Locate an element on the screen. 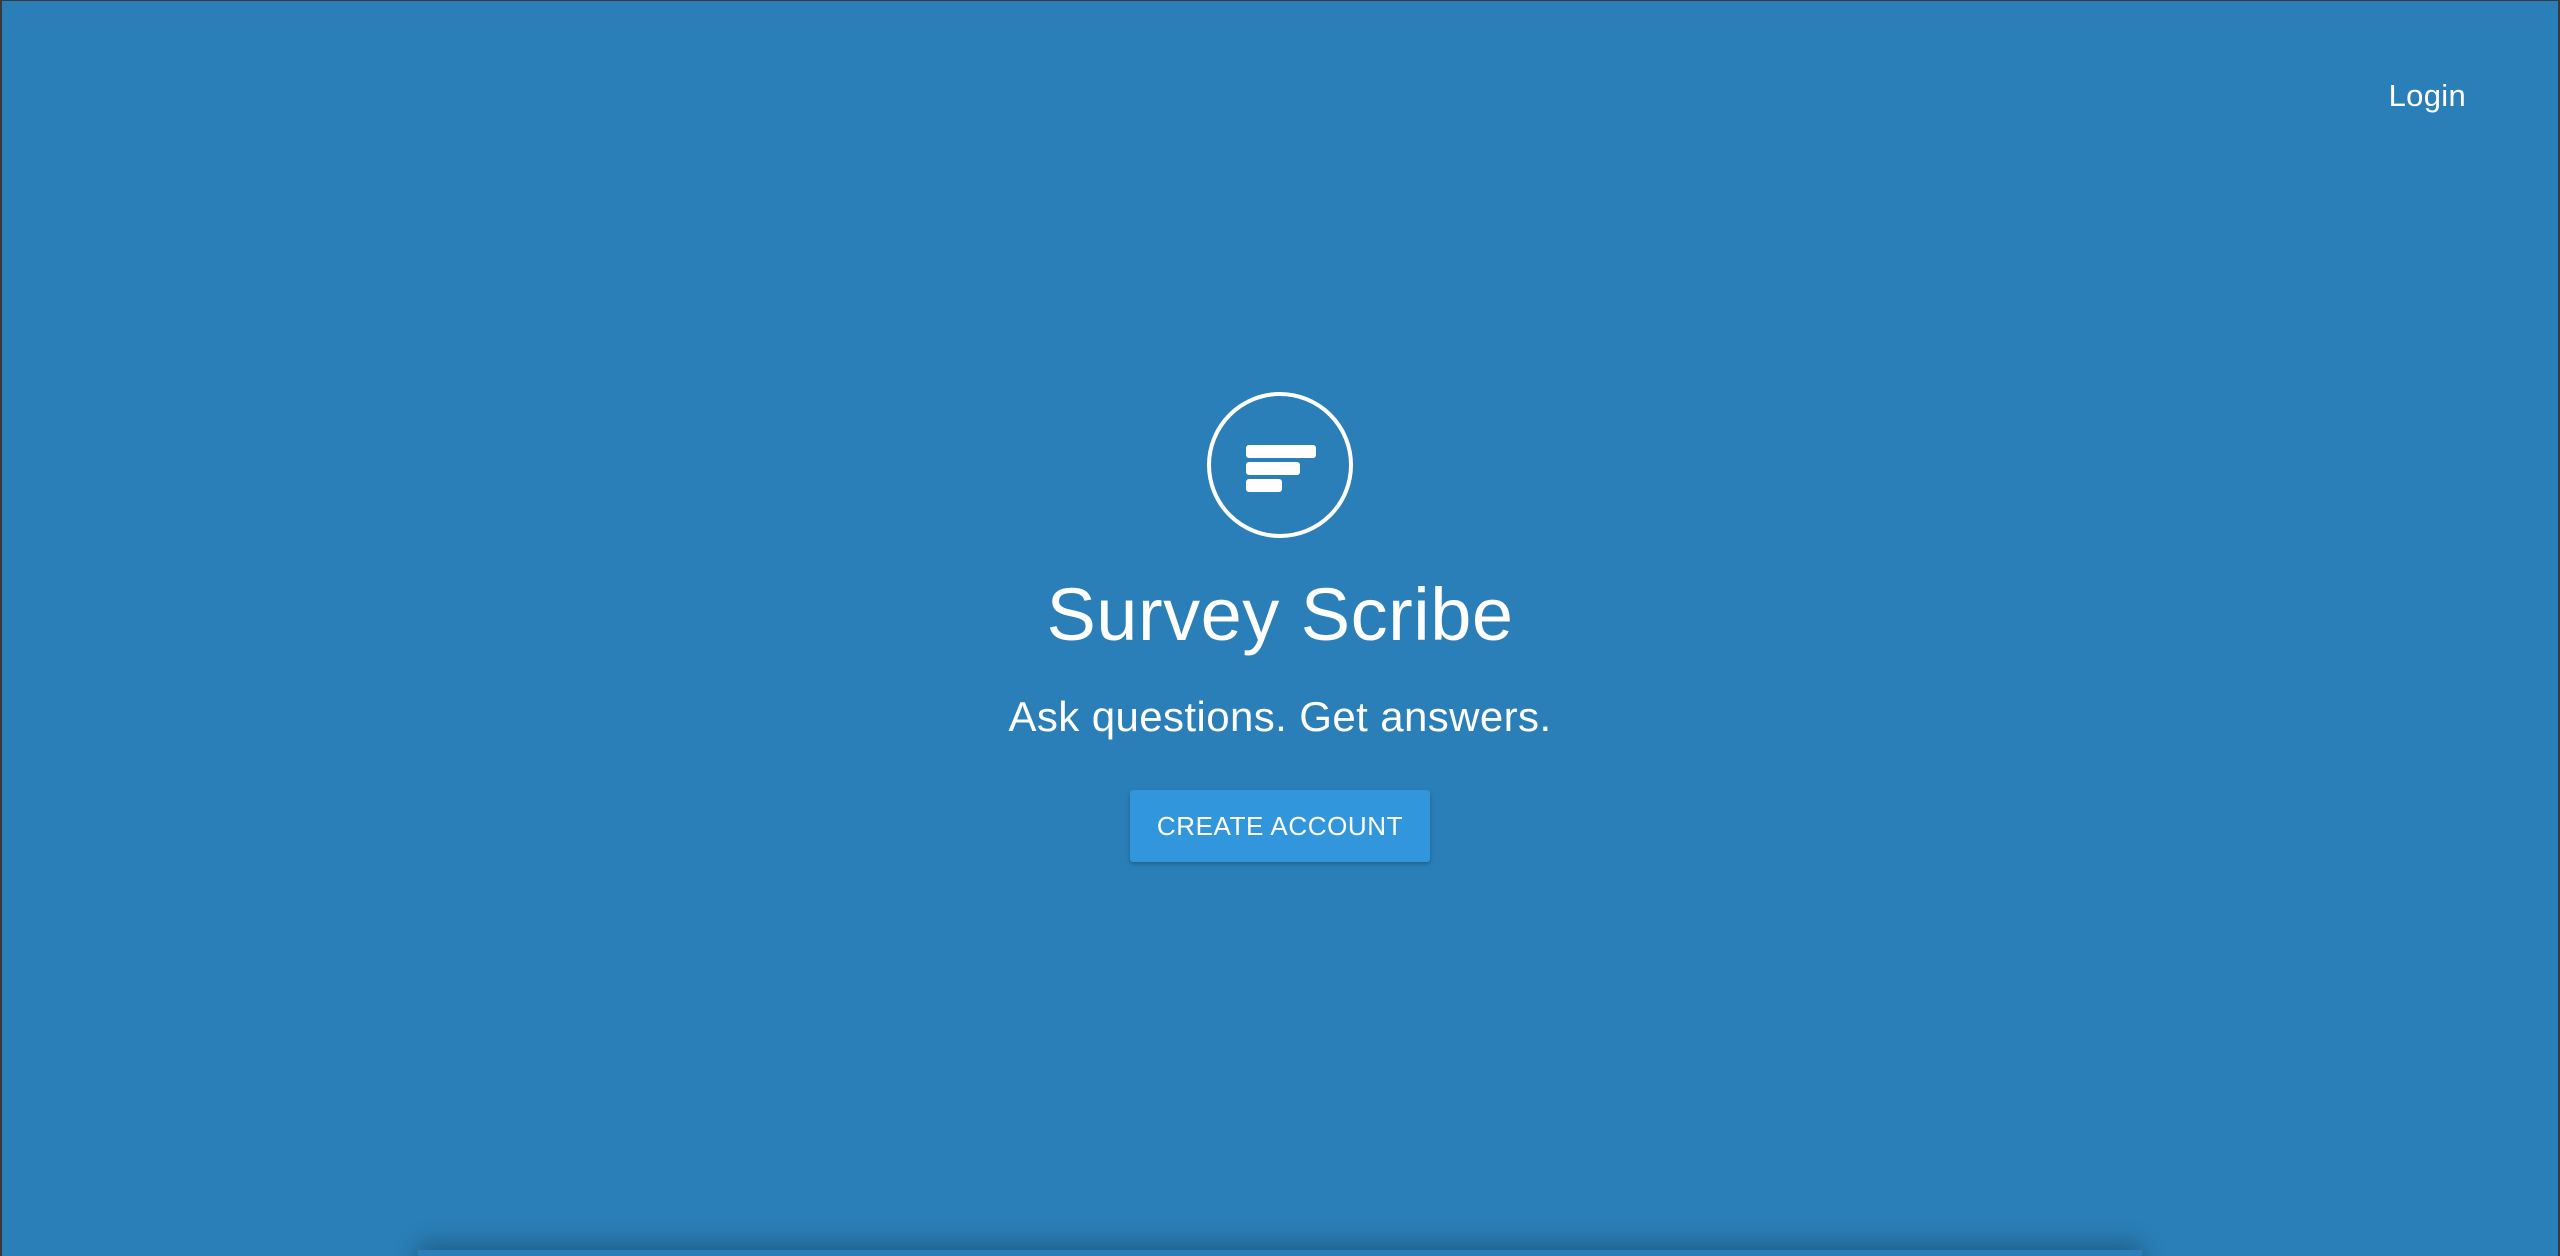 Image resolution: width=2560 pixels, height=1256 pixels. create-account-button: CREATE ACCOUNT is located at coordinates (1280, 826).